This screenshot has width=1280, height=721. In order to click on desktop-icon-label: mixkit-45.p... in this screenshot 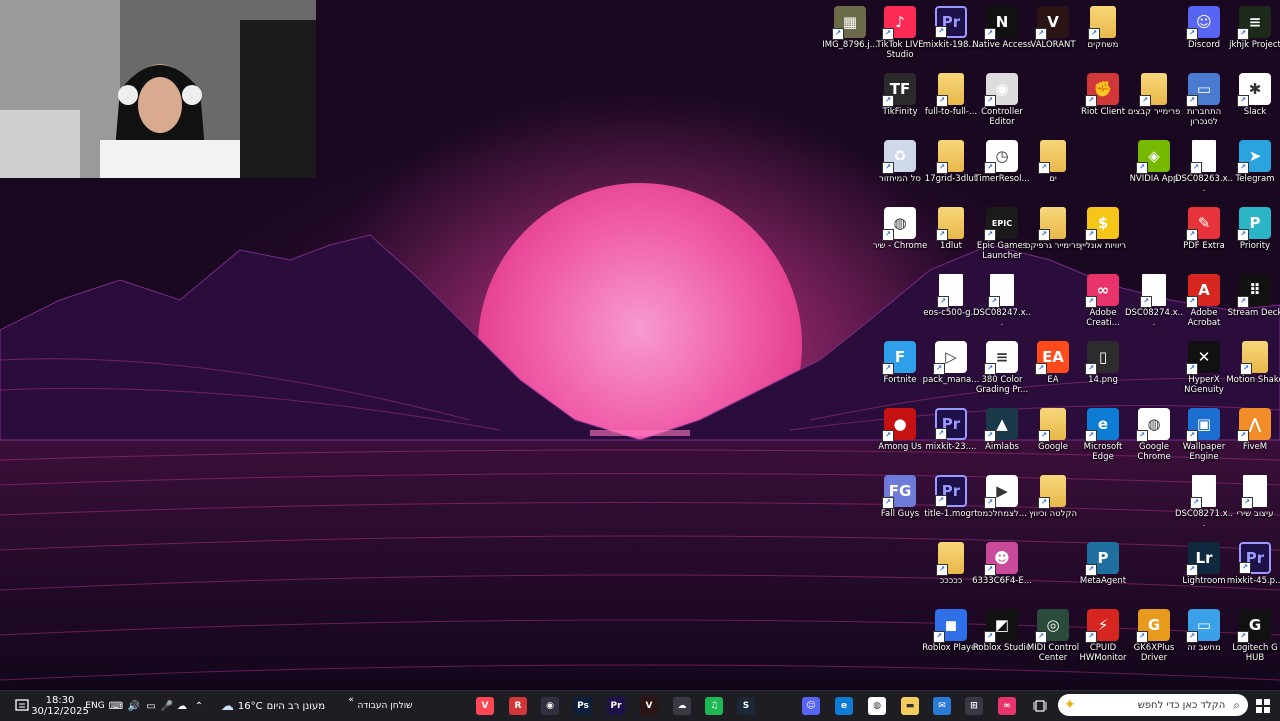, I will do `click(1253, 581)`.